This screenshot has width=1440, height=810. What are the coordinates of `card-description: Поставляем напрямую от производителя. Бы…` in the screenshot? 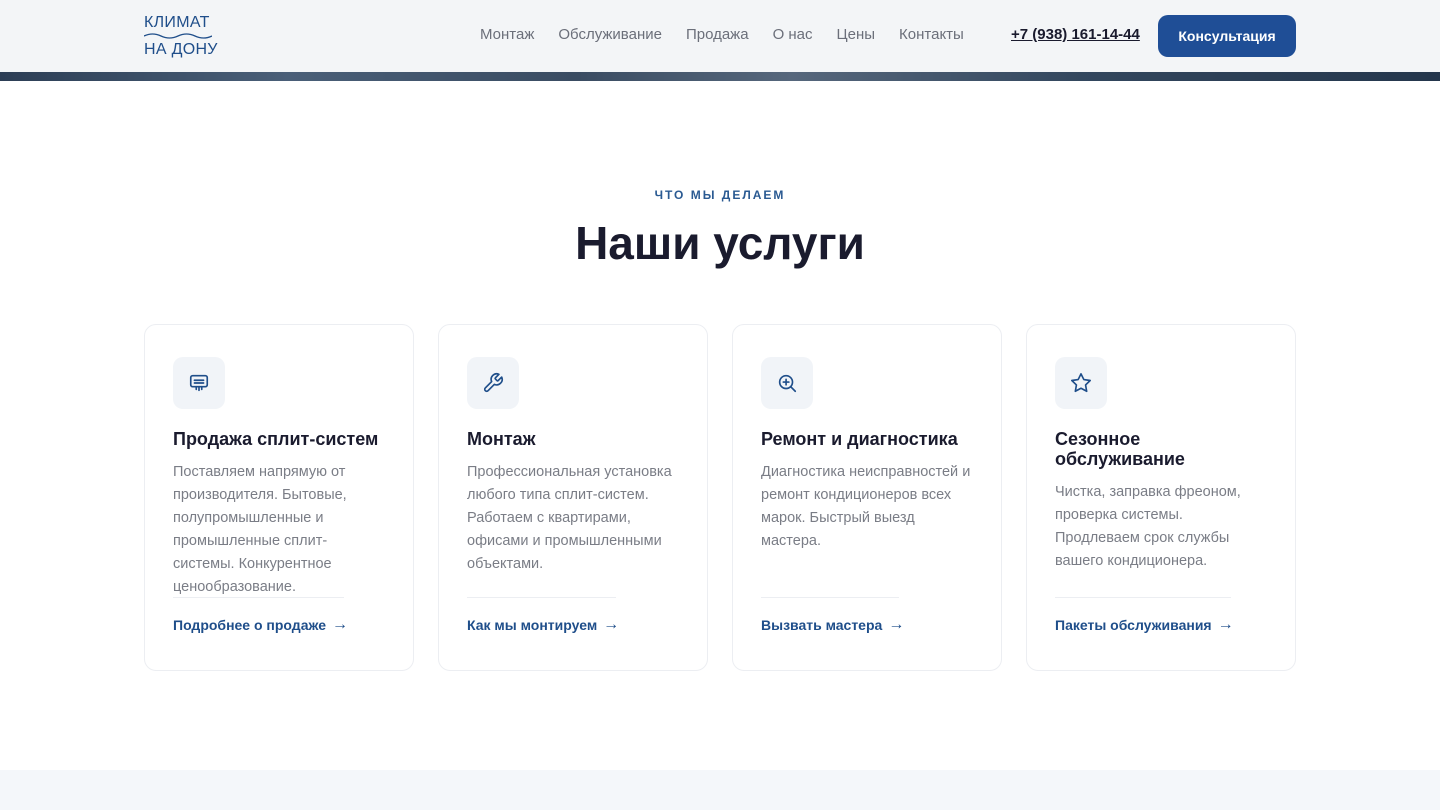 It's located at (260, 529).